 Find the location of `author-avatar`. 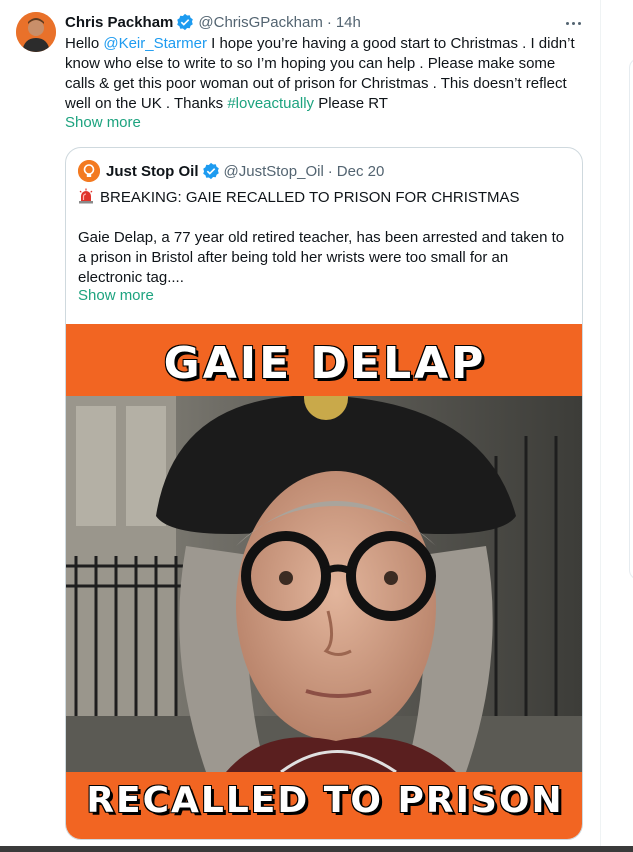

author-avatar is located at coordinates (36, 32).